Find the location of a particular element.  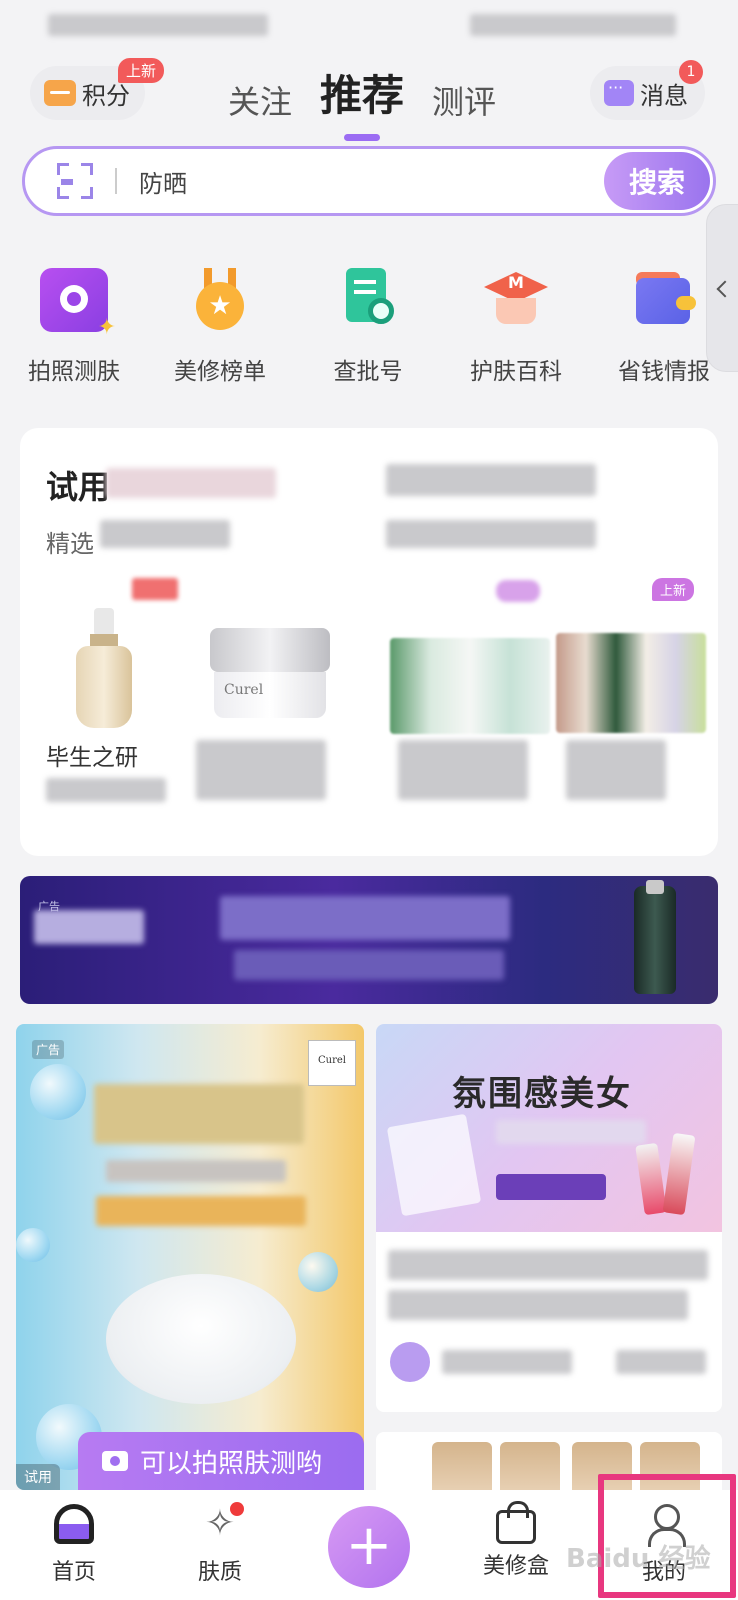

wallet-icon is located at coordinates (664, 300).